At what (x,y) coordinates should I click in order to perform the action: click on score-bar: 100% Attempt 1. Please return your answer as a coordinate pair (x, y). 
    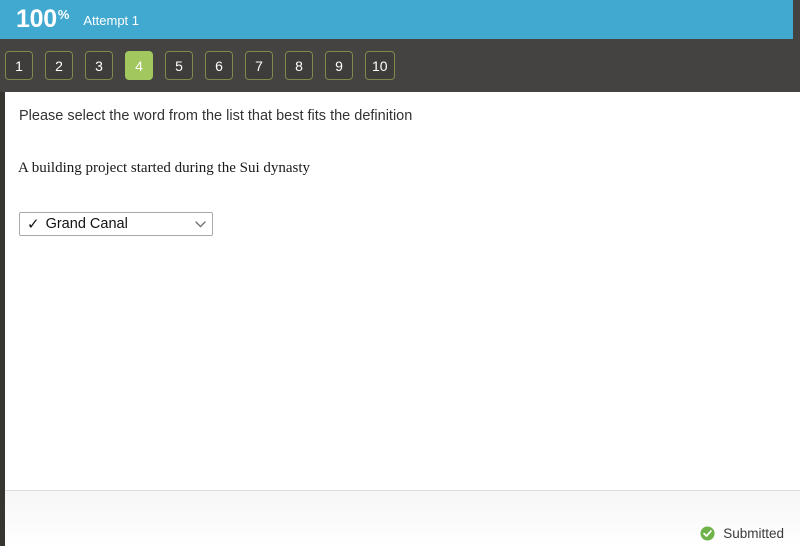
    Looking at the image, I should click on (396, 19).